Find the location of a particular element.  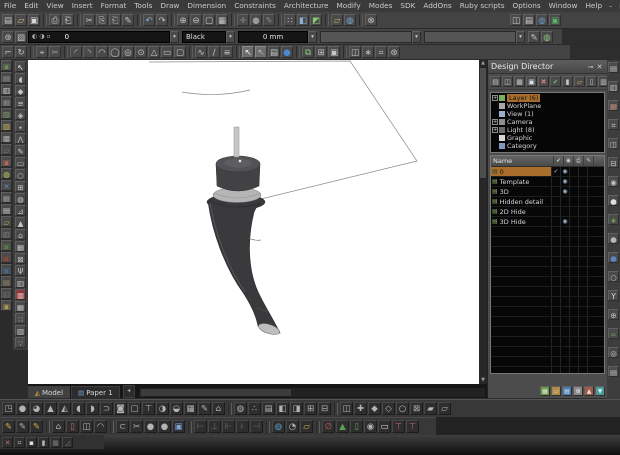

layers-list-icon: ≡ is located at coordinates (20, 102).